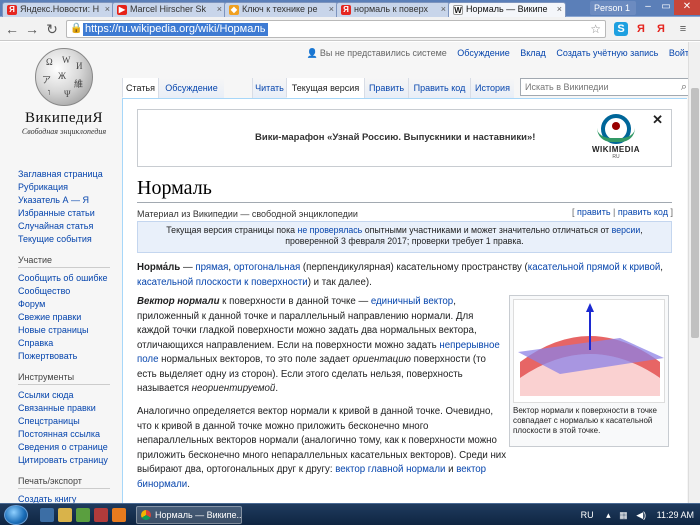  I want to click on forward-icon: →, so click(32, 29).